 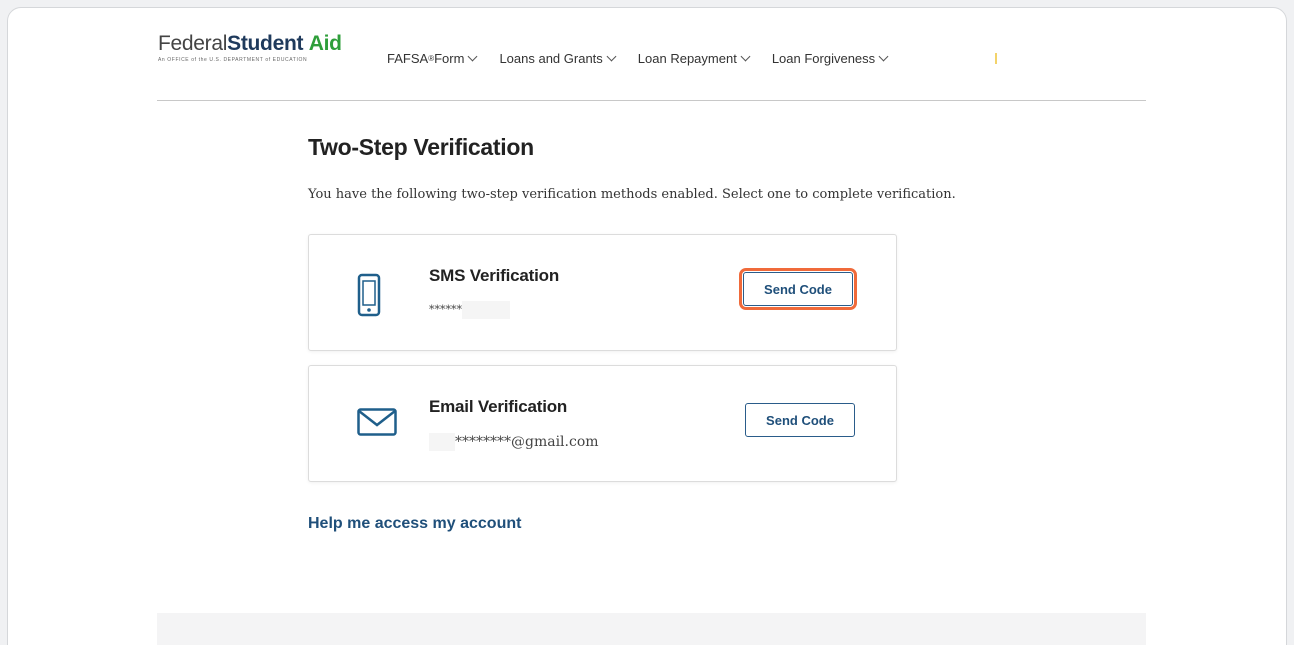 What do you see at coordinates (800, 420) in the screenshot?
I see `email-send-code-button: Send Code` at bounding box center [800, 420].